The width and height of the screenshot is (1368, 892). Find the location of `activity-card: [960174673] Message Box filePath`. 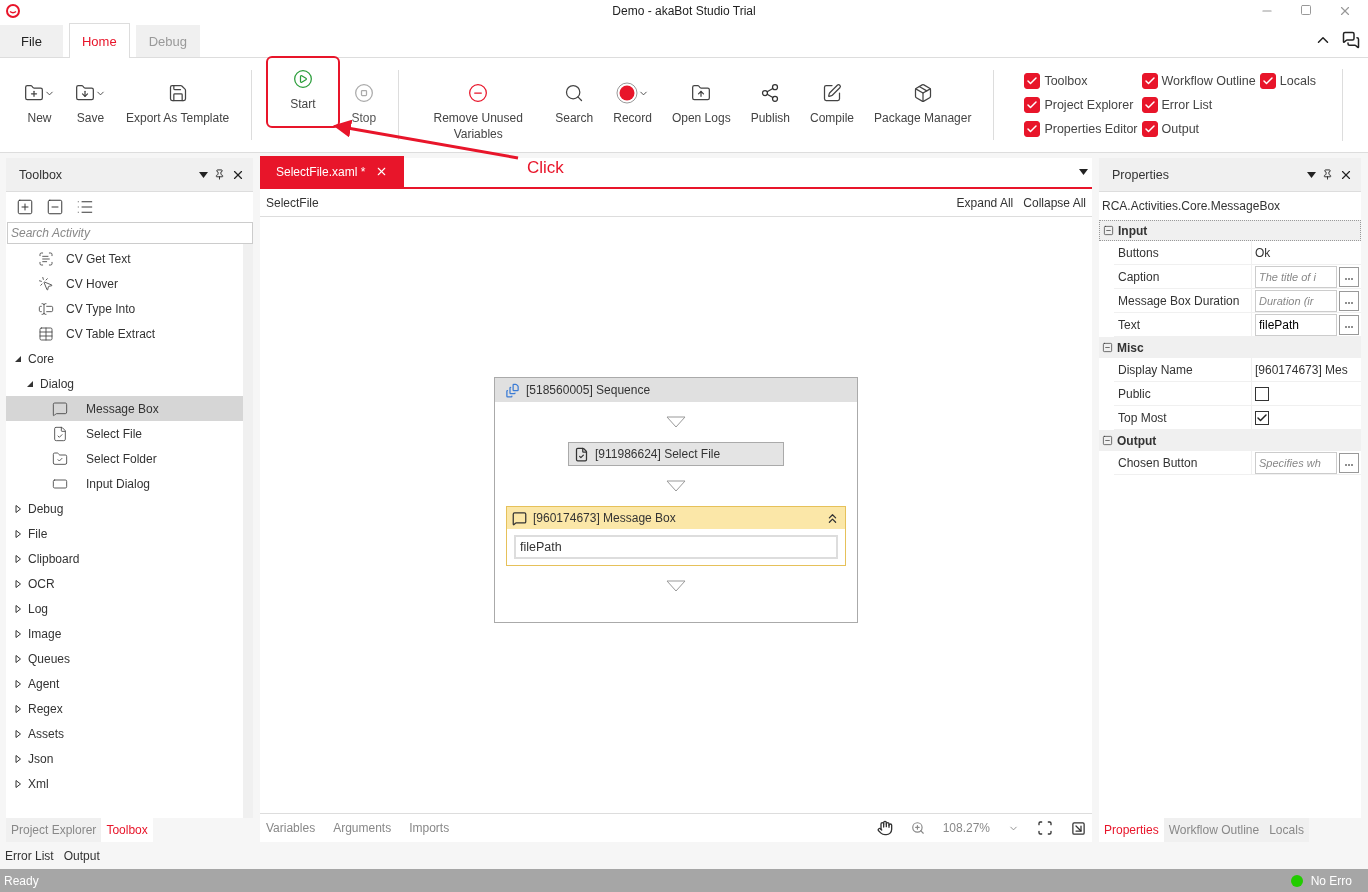

activity-card: [960174673] Message Box filePath is located at coordinates (676, 536).